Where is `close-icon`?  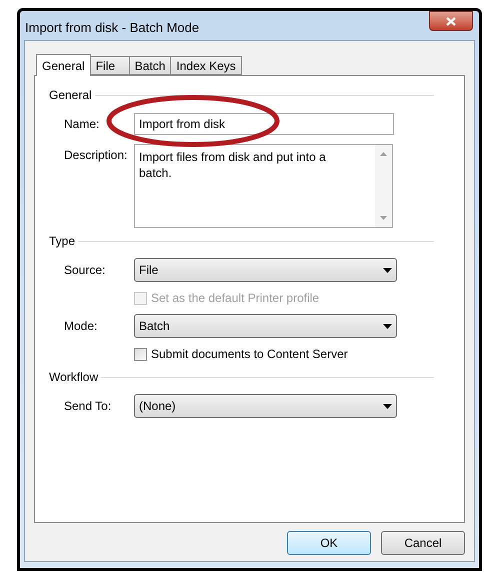 close-icon is located at coordinates (451, 21).